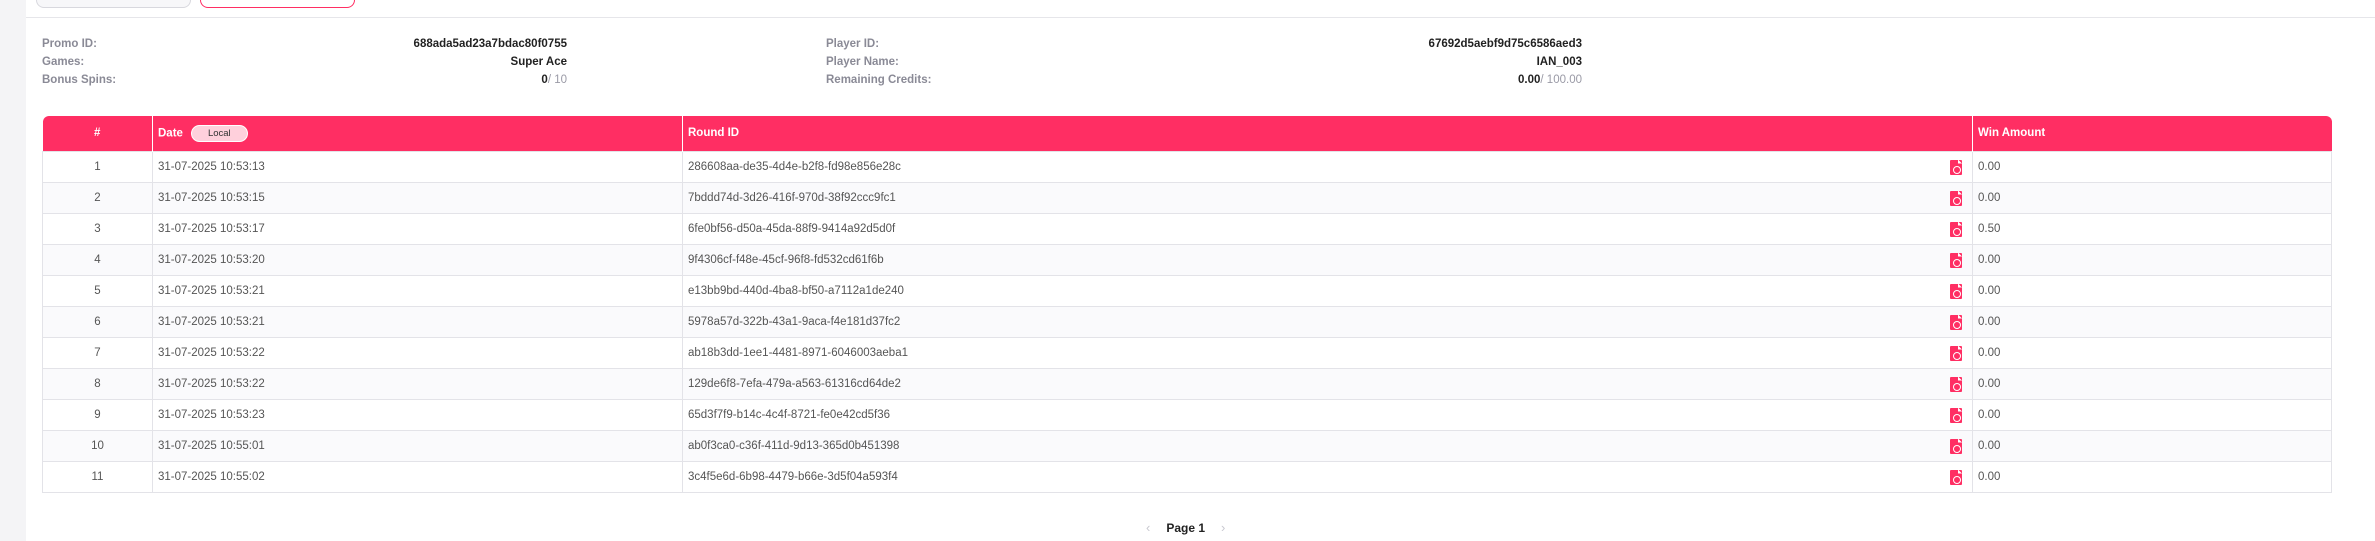 The image size is (2375, 541). I want to click on row-date: 31-07-2025 10:53:17, so click(417, 228).